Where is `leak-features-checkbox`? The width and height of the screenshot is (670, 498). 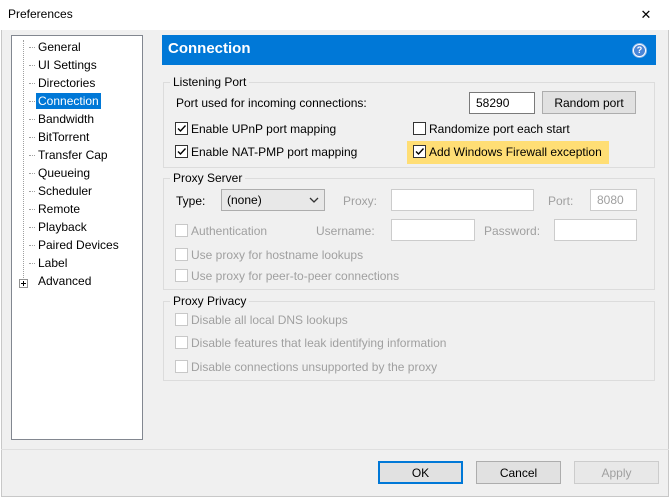
leak-features-checkbox is located at coordinates (181, 342).